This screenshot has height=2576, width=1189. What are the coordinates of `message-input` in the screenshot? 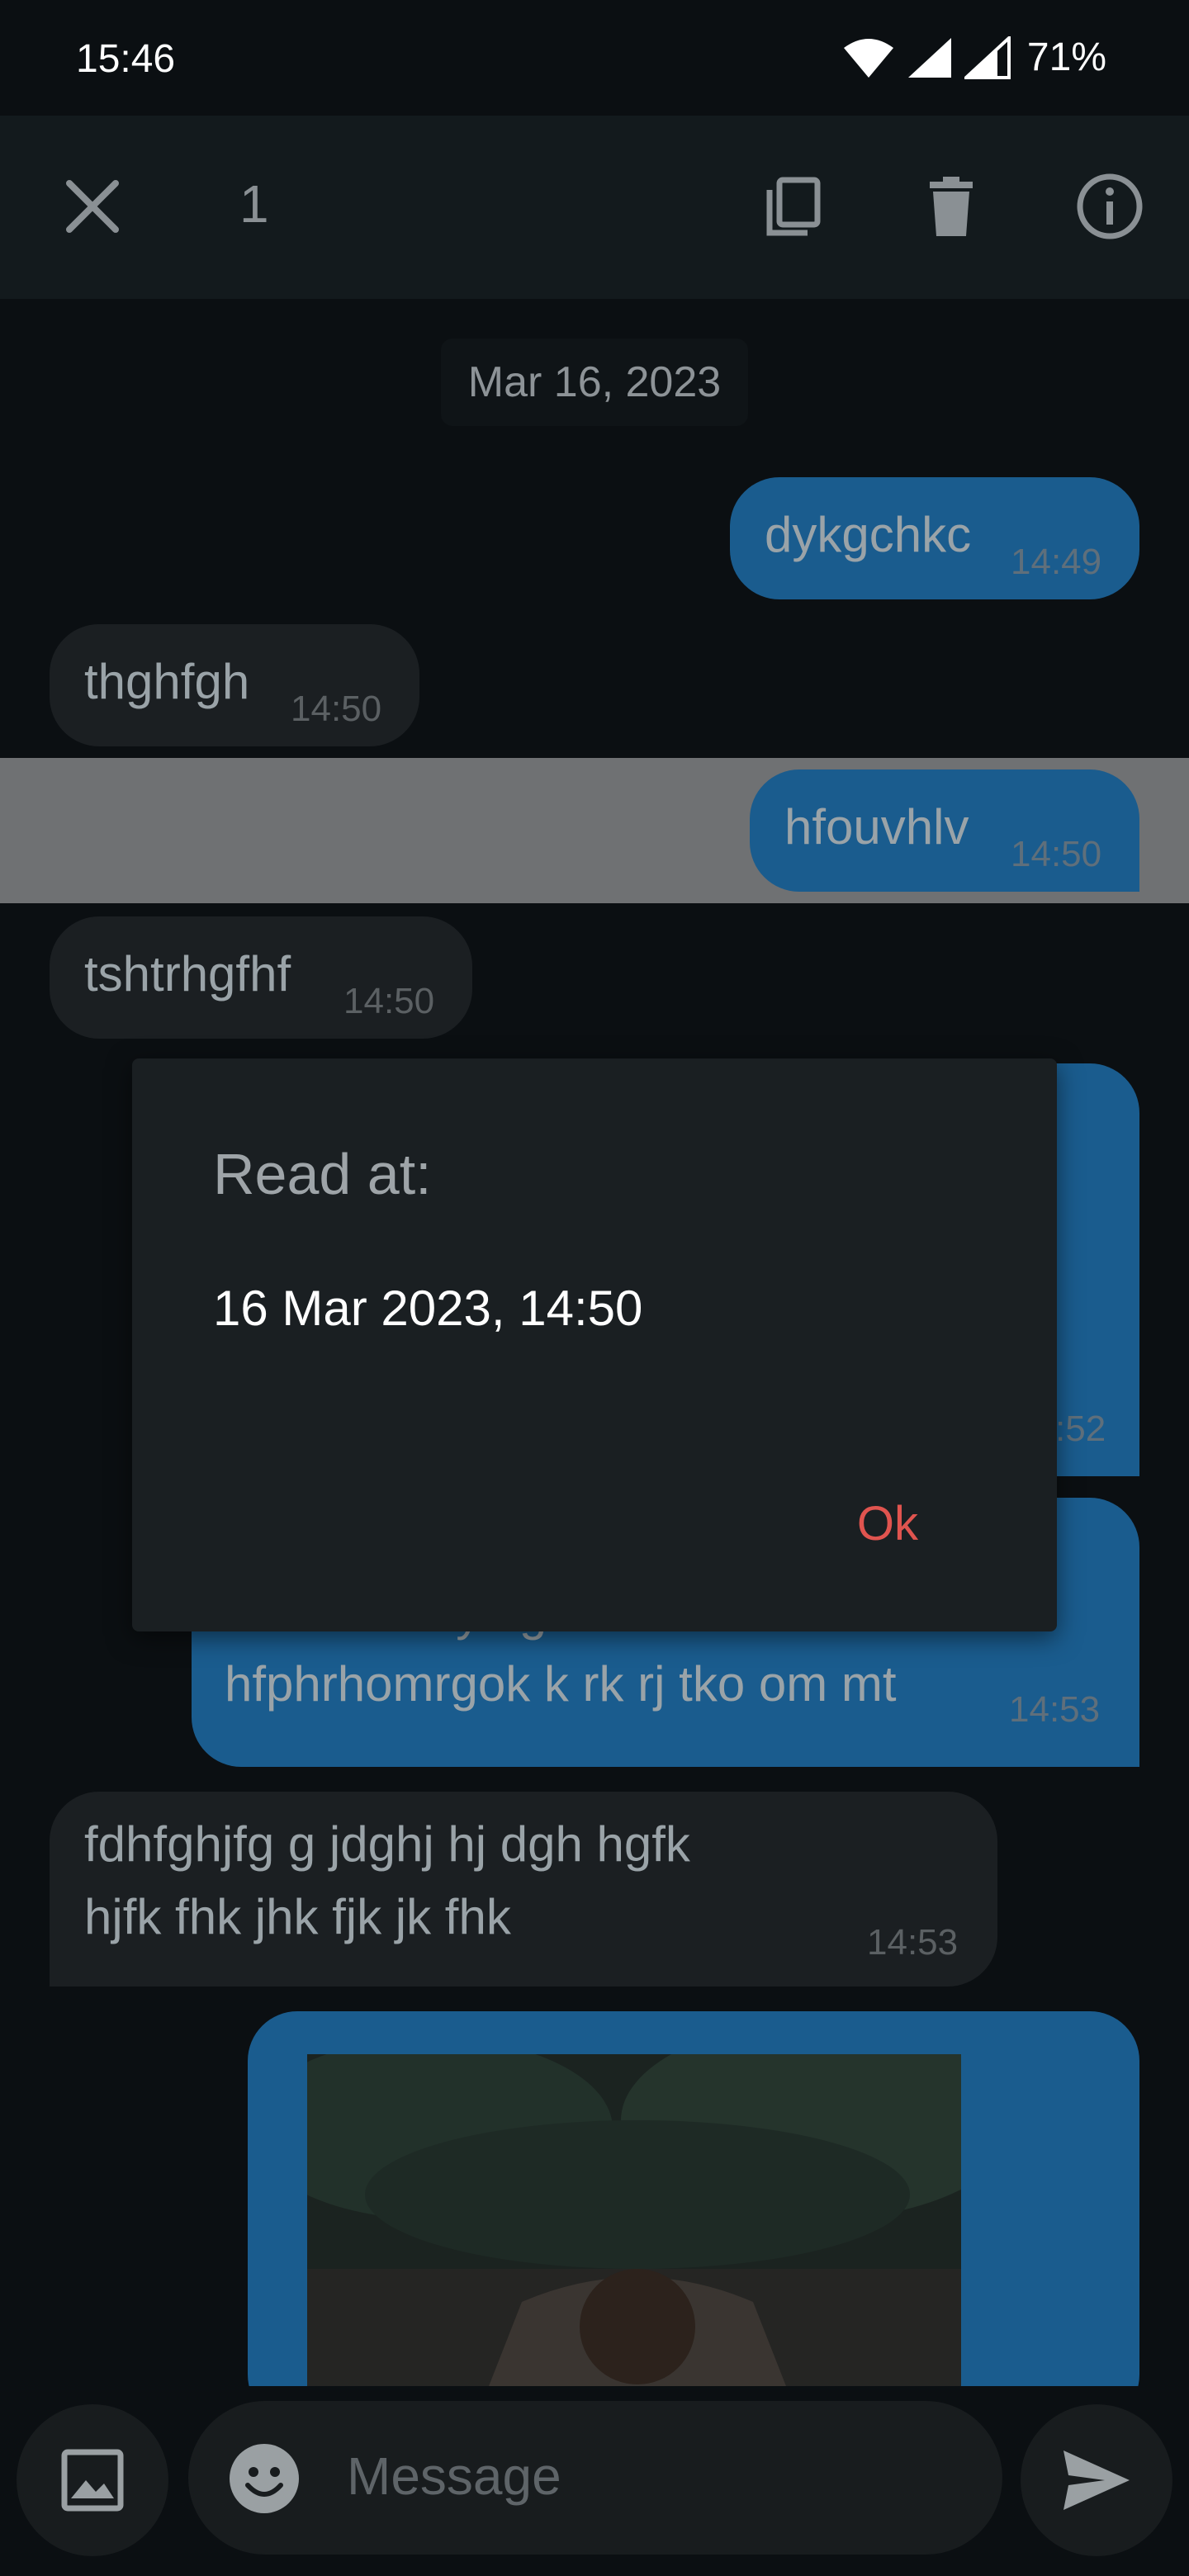 It's located at (660, 2476).